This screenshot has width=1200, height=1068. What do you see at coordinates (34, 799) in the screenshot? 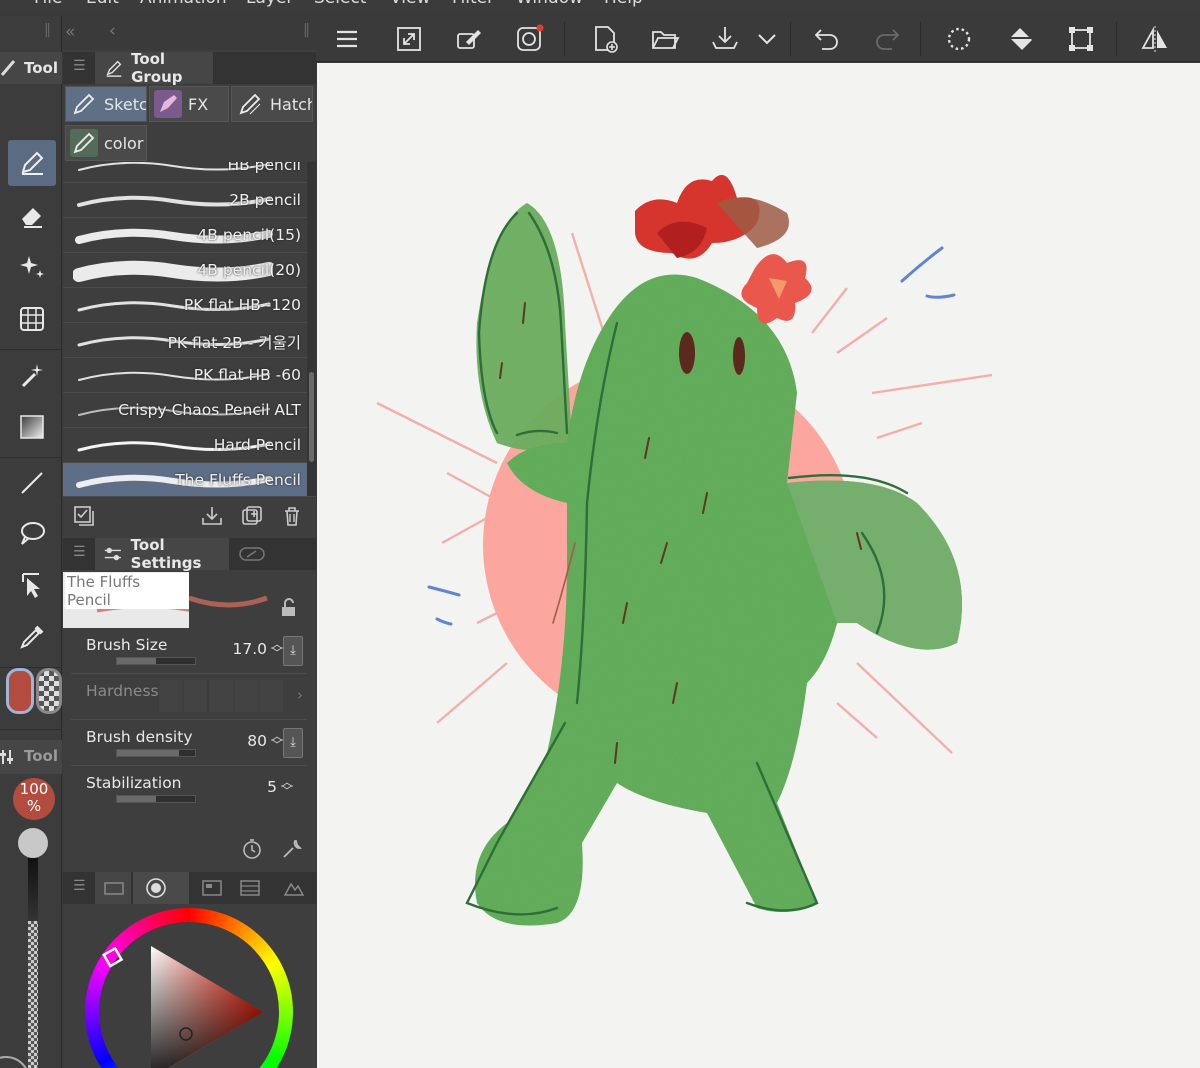
I see `opacity-badge: 100 %` at bounding box center [34, 799].